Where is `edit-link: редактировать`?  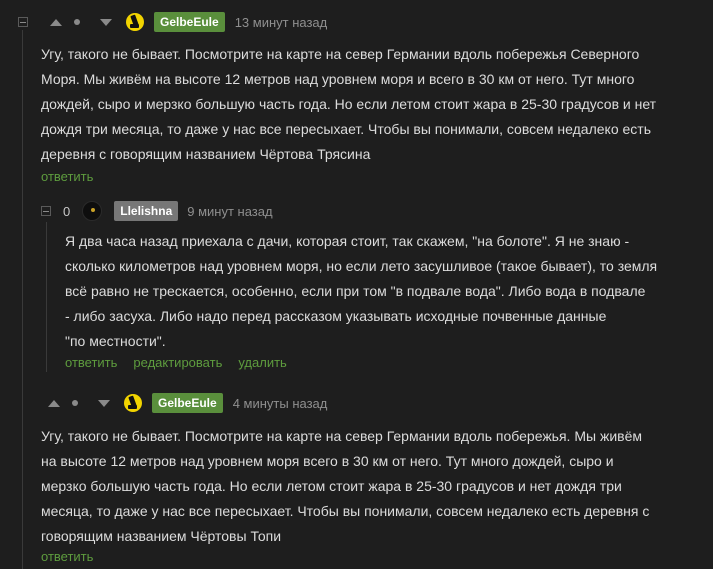
edit-link: редактировать is located at coordinates (177, 362).